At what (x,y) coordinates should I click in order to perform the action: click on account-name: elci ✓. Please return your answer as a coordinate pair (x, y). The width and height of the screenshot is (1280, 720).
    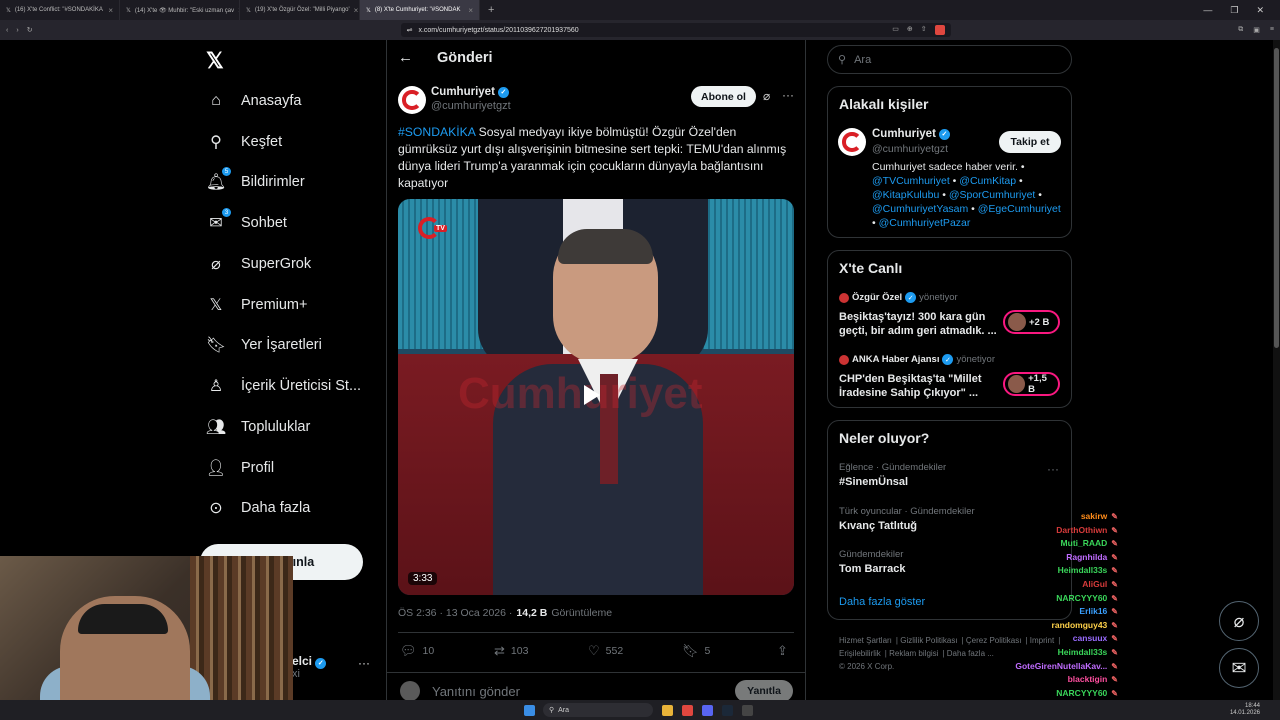
    Looking at the image, I should click on (309, 661).